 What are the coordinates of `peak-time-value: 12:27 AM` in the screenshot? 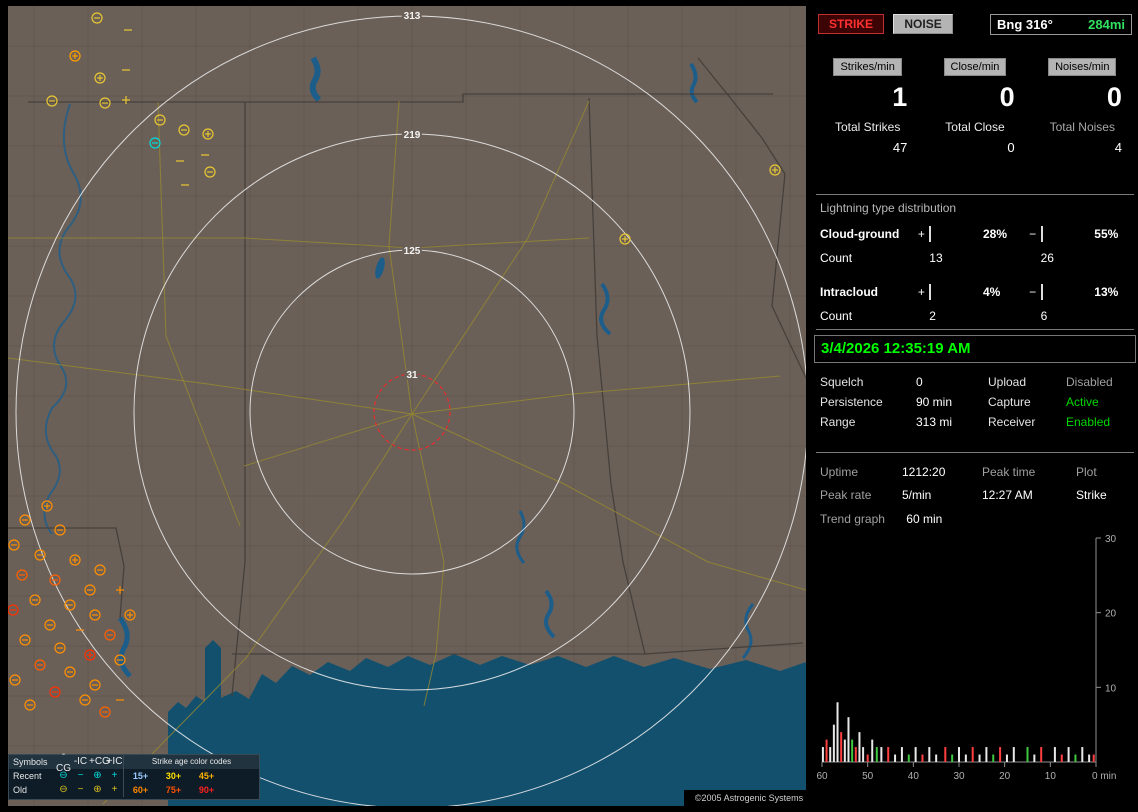 It's located at (1007, 494).